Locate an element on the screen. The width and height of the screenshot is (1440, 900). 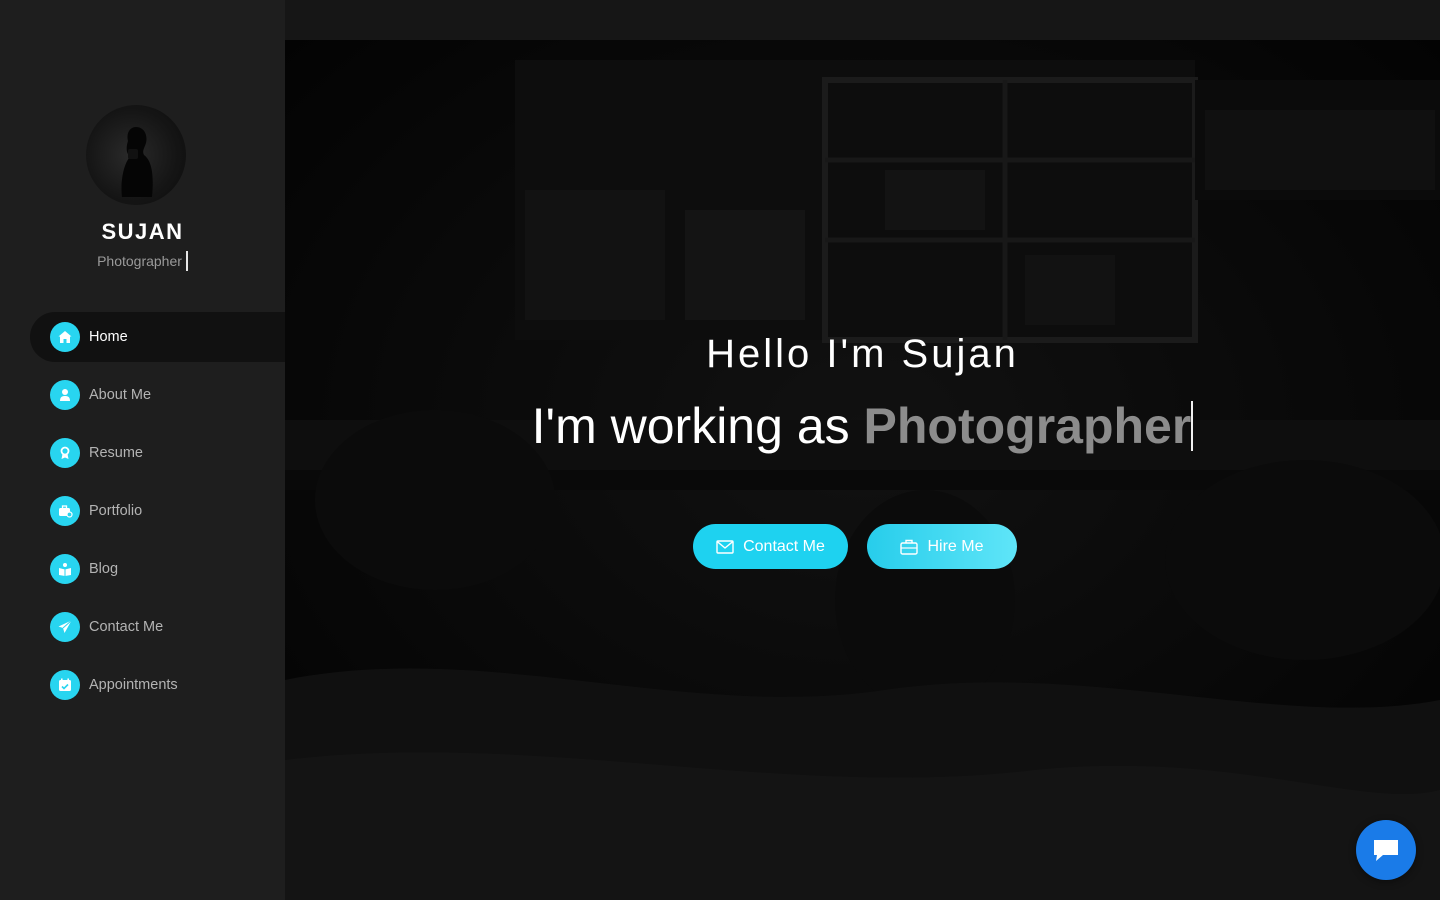
sidebar-item-label: Resume is located at coordinates (116, 453).